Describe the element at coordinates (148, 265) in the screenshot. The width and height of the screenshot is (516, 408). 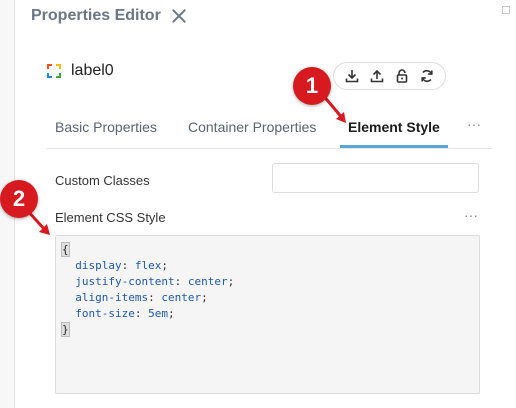
I see `code-value: flex` at that location.